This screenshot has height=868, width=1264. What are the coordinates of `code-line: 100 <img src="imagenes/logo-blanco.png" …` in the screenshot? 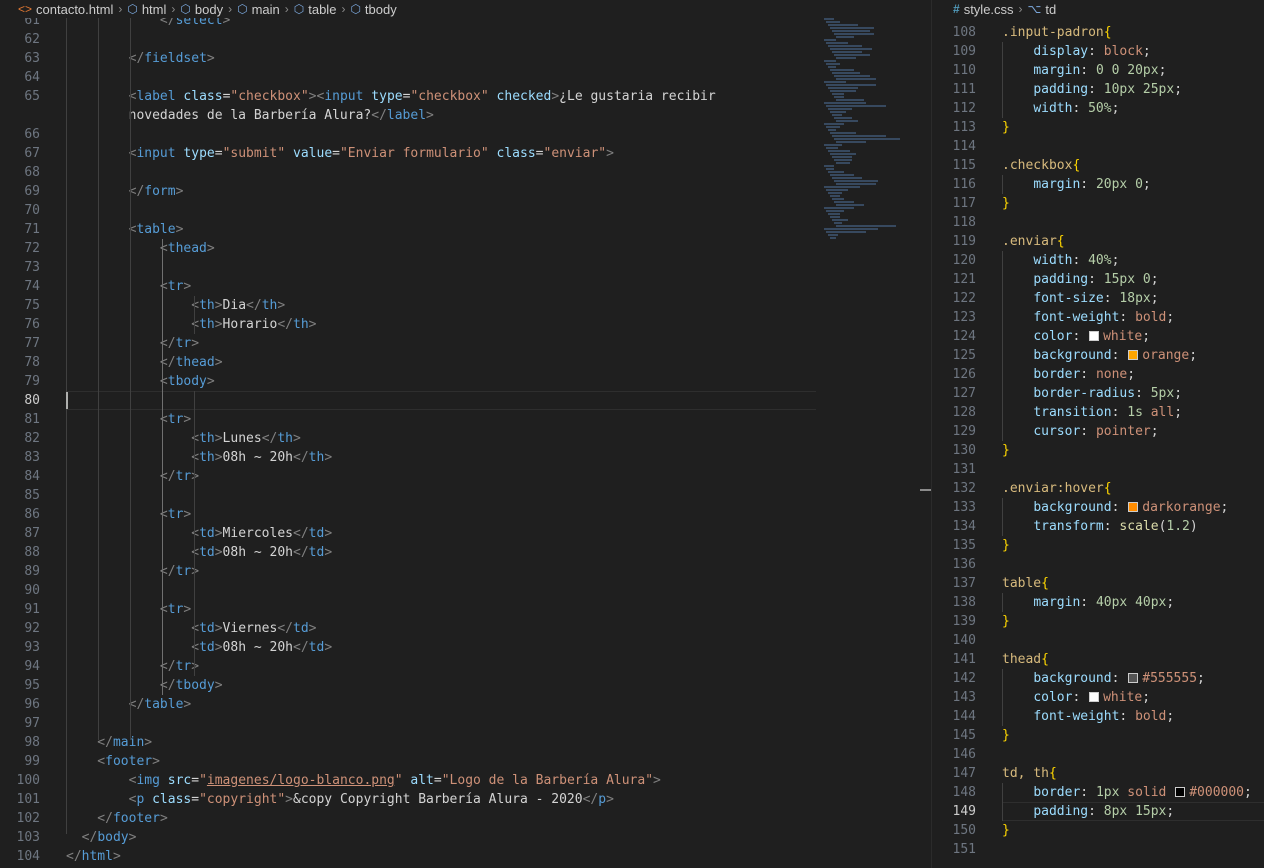 It's located at (465, 780).